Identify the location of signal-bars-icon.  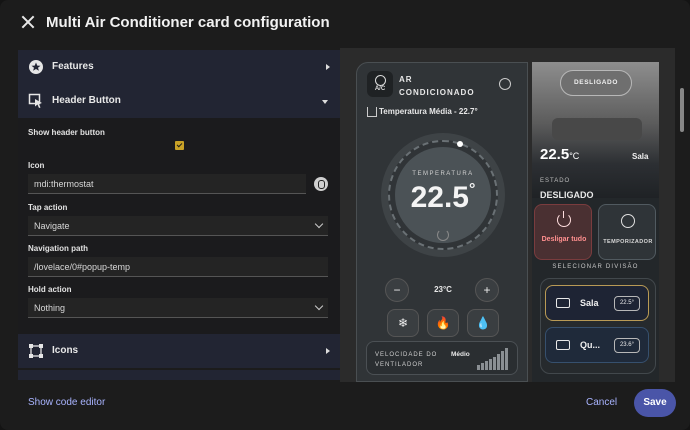
(494, 359).